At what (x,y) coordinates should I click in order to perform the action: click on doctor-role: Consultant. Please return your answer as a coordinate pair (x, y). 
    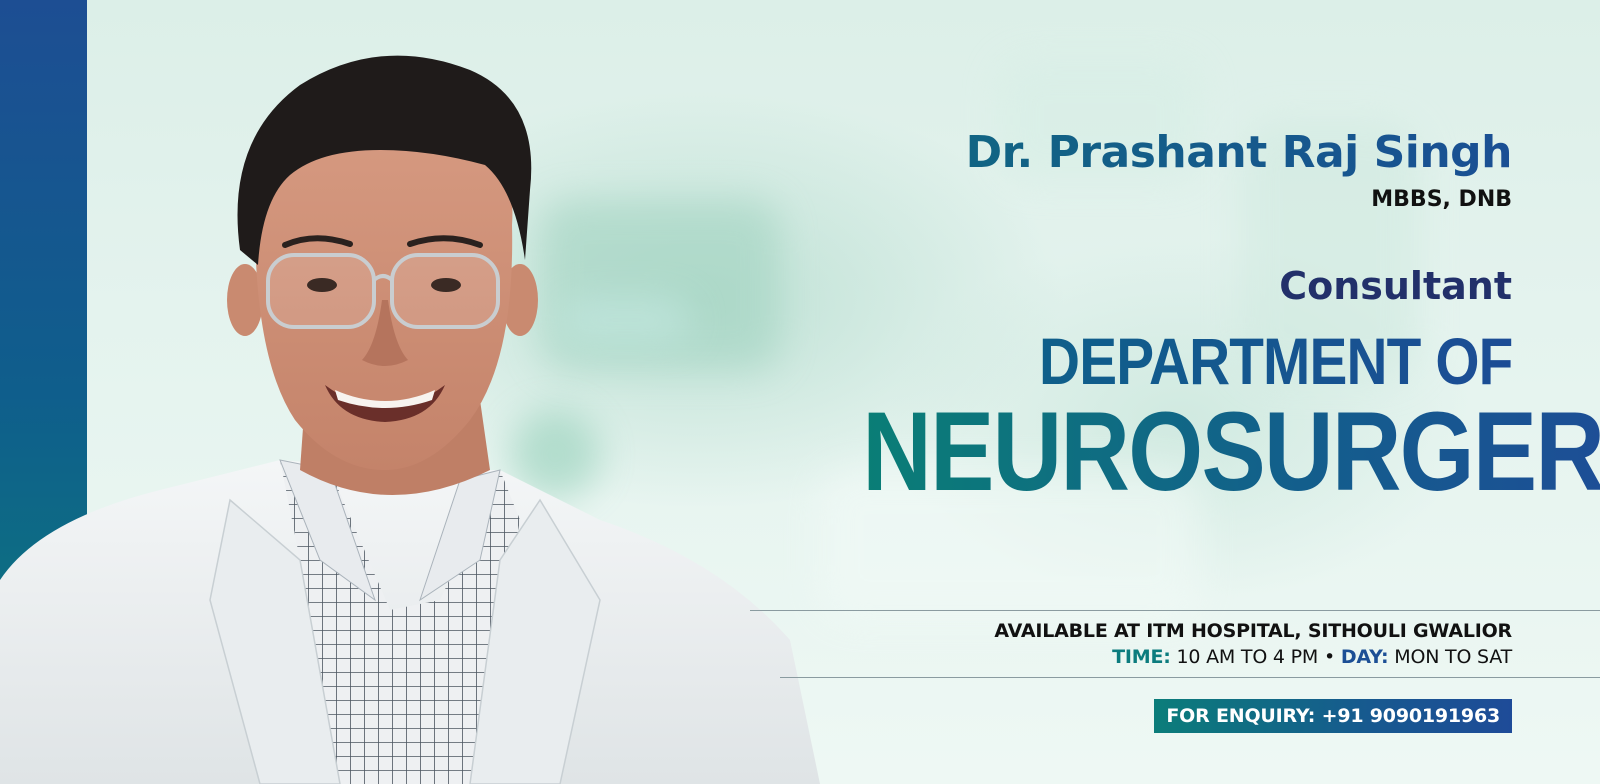
    Looking at the image, I should click on (1395, 285).